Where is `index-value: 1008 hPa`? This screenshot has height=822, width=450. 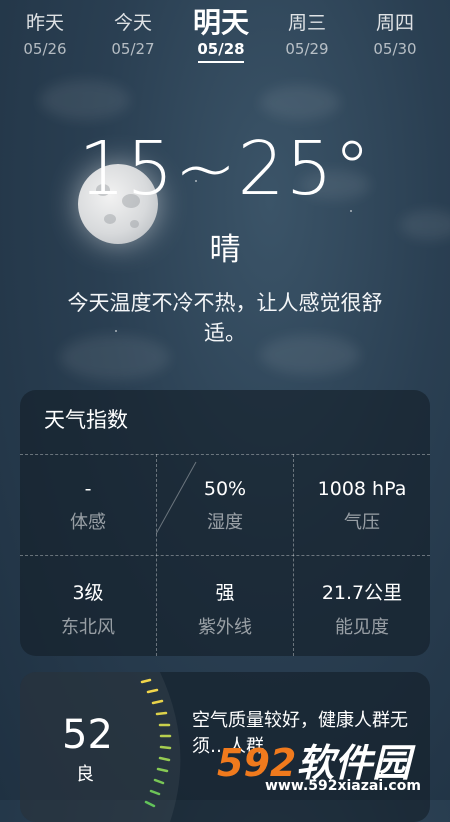 index-value: 1008 hPa is located at coordinates (362, 489).